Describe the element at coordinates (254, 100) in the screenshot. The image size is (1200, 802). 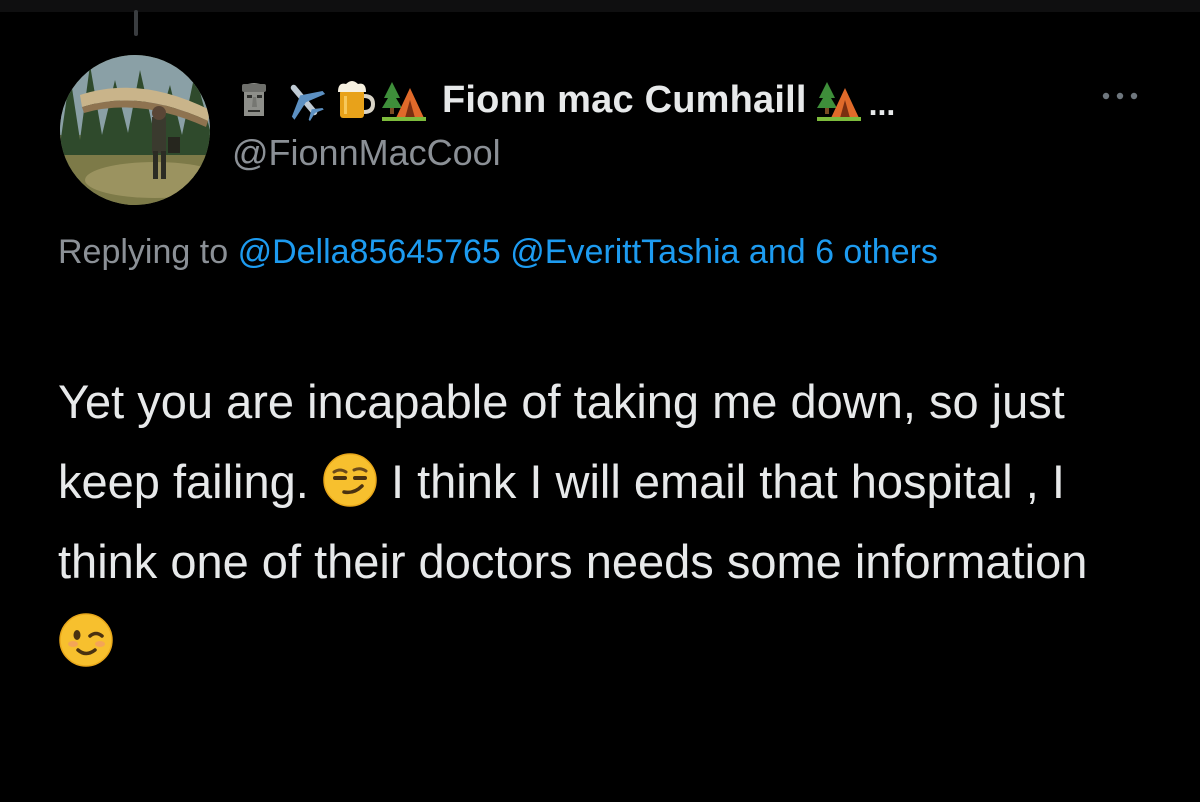
I see `moai-icon` at that location.